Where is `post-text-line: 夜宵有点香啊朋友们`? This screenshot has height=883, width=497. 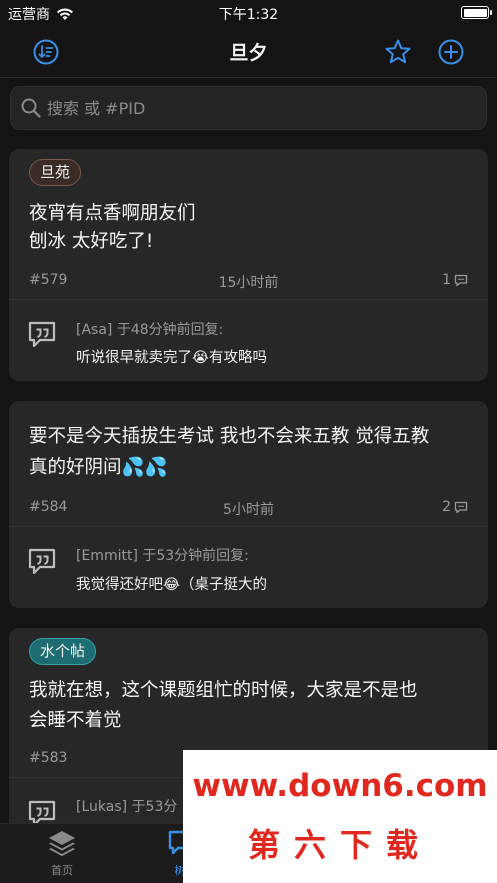 post-text-line: 夜宵有点香啊朋友们 is located at coordinates (112, 213).